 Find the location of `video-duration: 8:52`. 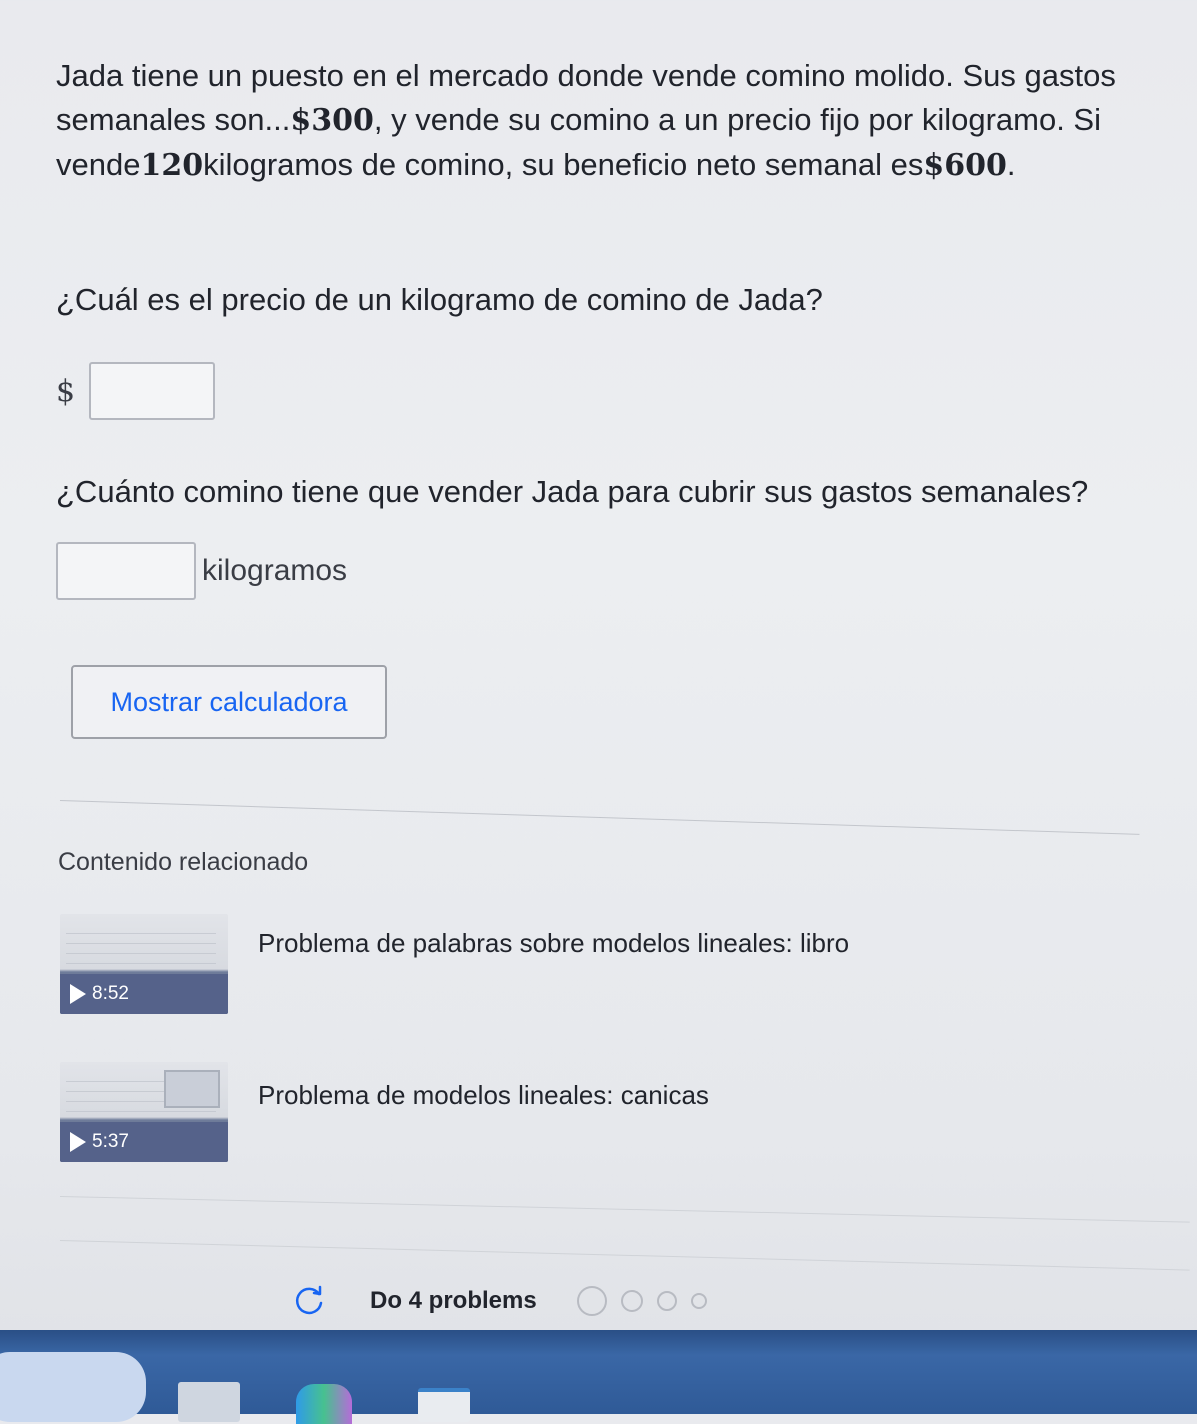

video-duration: 8:52 is located at coordinates (110, 993).